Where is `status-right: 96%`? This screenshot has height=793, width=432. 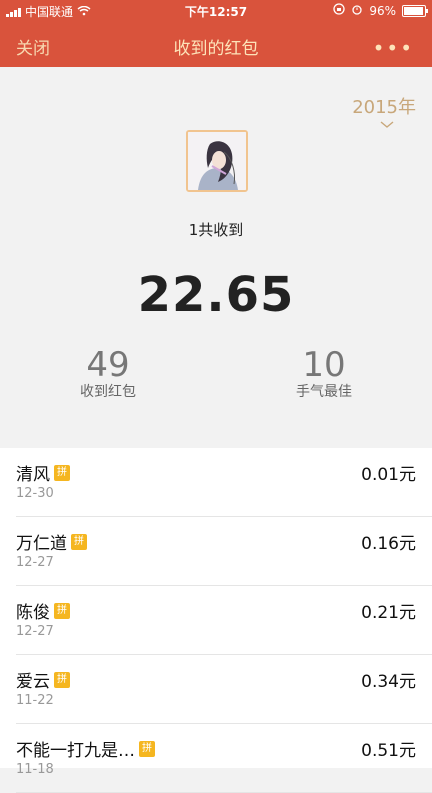
status-right: 96% is located at coordinates (380, 10).